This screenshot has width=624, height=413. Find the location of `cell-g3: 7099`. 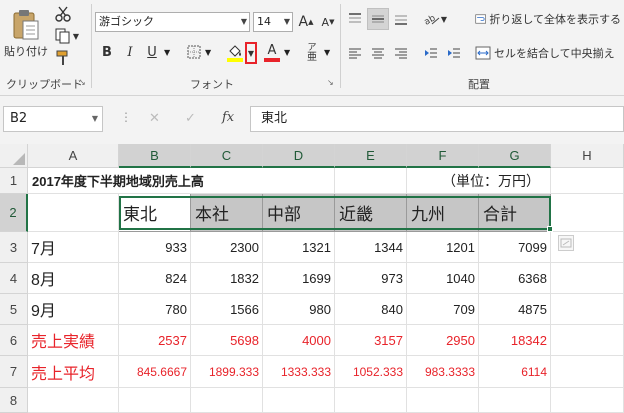

cell-g3: 7099 is located at coordinates (515, 247).